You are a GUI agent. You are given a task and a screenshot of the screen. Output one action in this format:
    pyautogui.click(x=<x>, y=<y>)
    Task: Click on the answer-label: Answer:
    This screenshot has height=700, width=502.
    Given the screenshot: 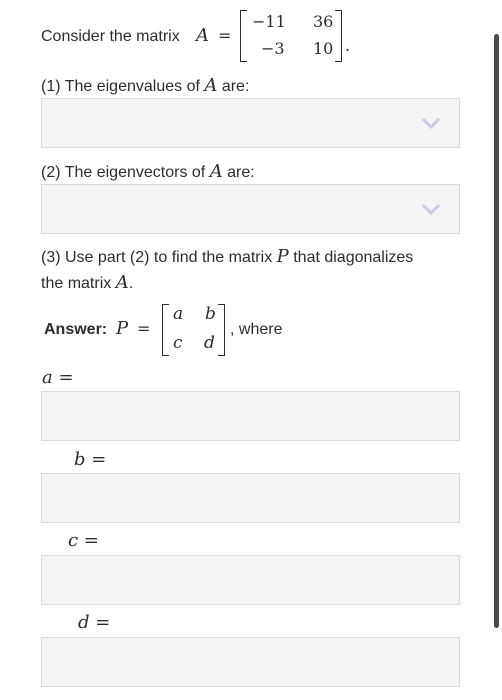 What is the action you would take?
    pyautogui.click(x=76, y=329)
    